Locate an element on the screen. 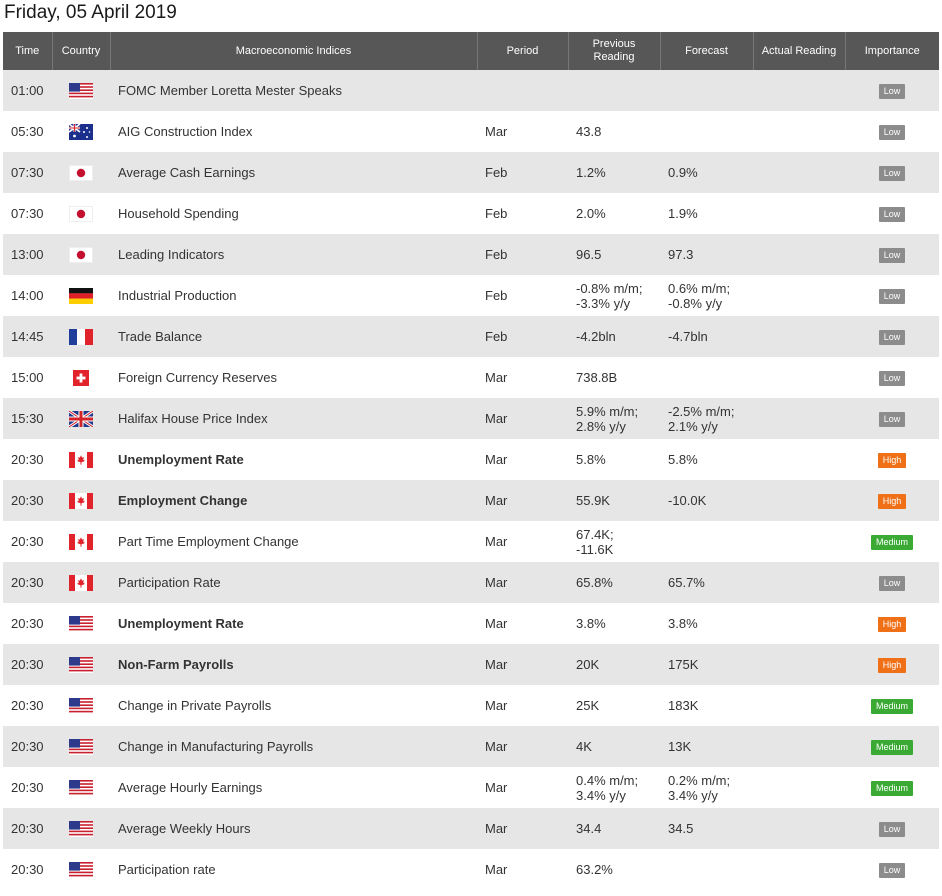  ch-flag-icon is located at coordinates (81, 377).